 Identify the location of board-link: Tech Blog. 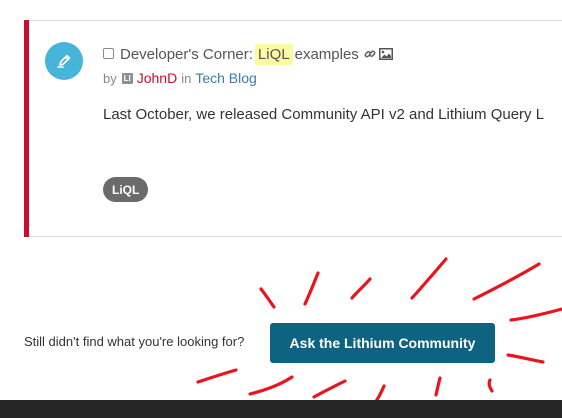
(225, 78).